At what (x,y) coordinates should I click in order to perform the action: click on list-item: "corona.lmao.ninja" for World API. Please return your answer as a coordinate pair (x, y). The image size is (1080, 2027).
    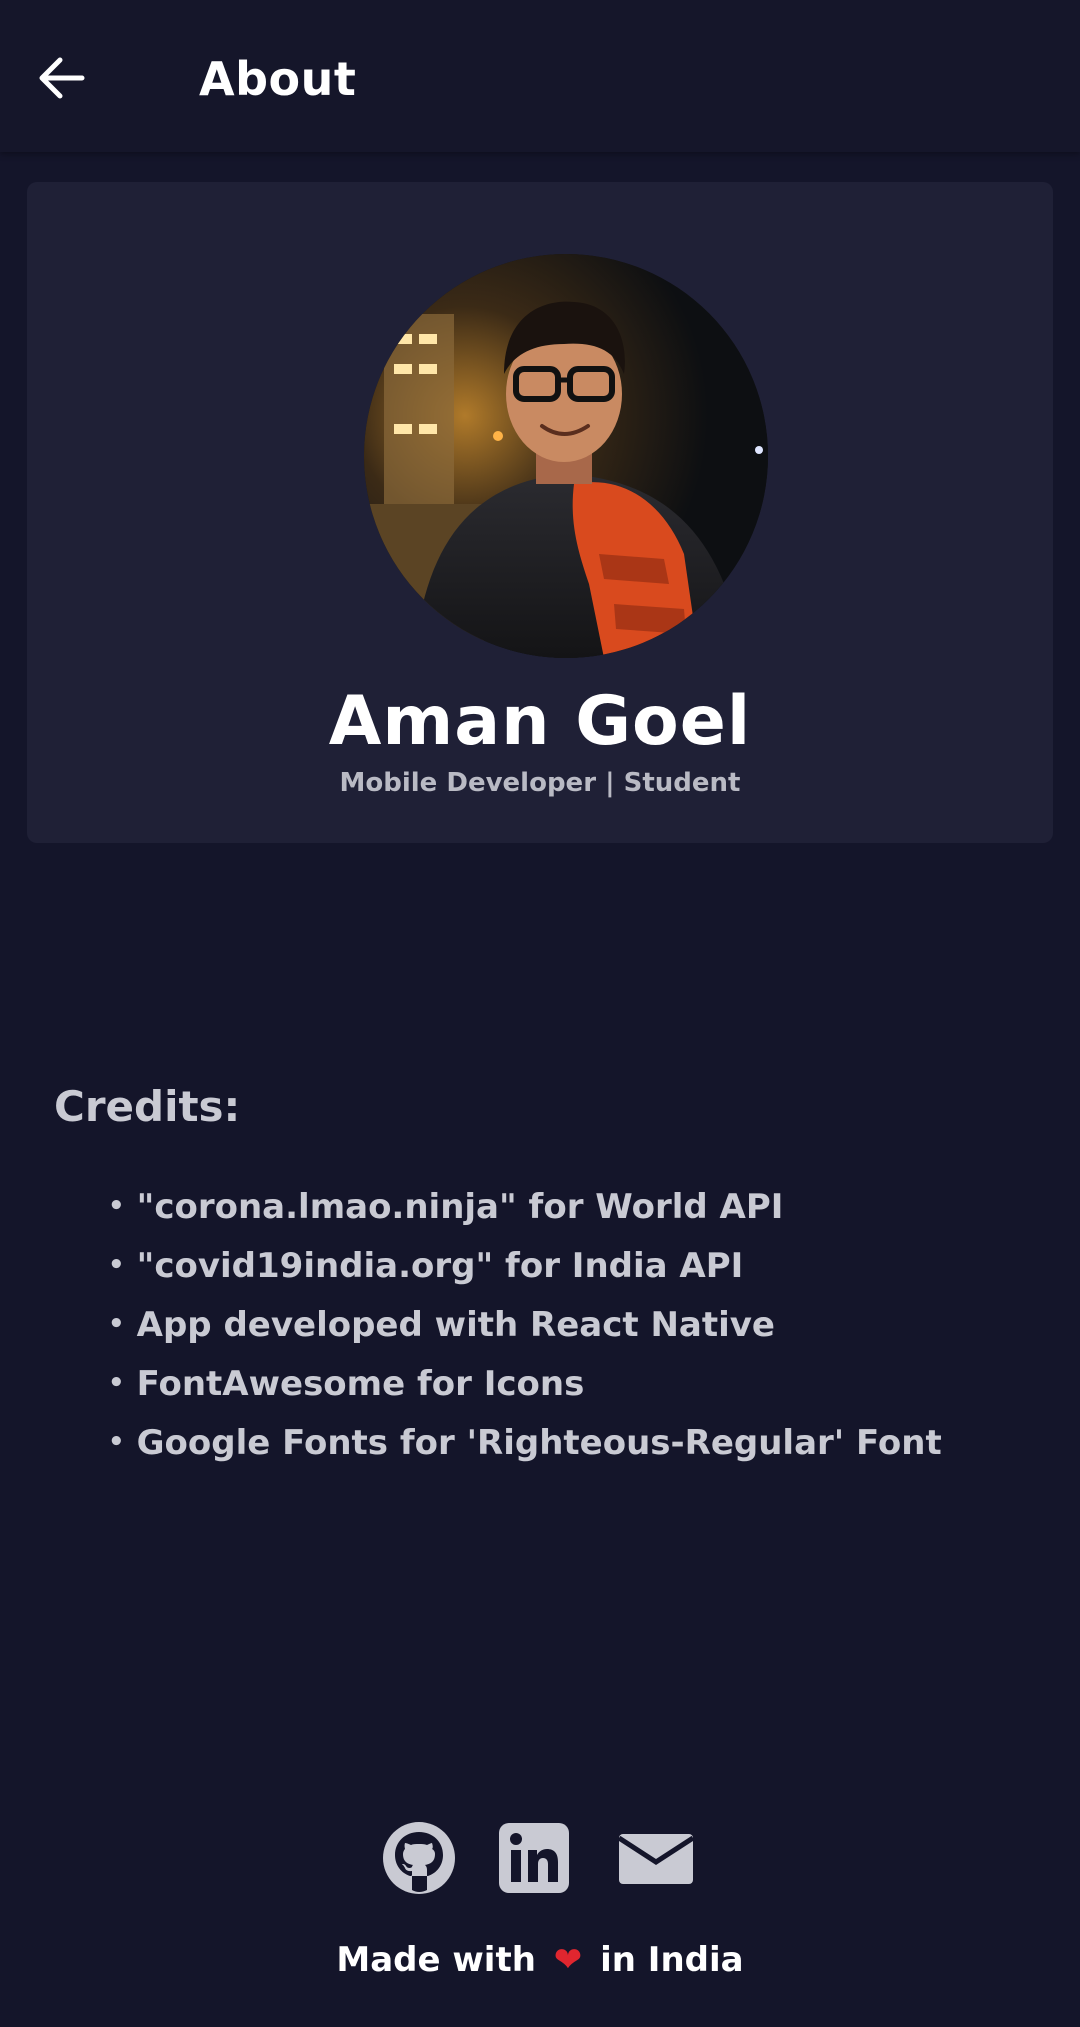
    Looking at the image, I should click on (525, 1207).